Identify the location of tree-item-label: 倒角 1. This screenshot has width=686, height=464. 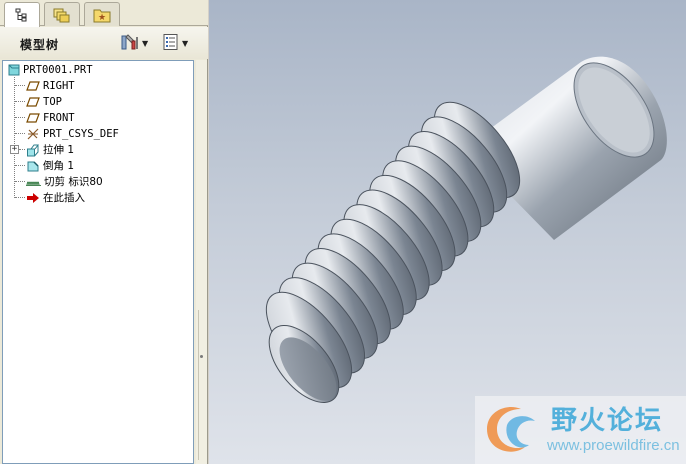
(59, 166).